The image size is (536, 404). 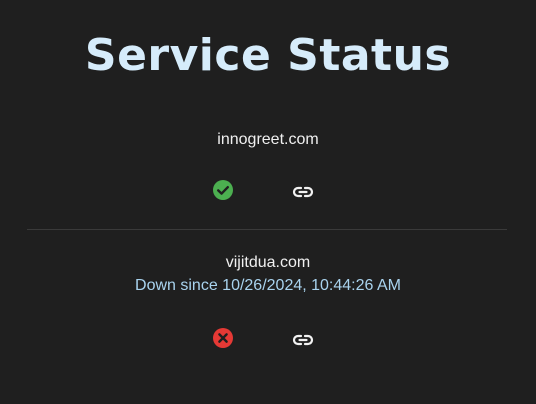 What do you see at coordinates (268, 262) in the screenshot?
I see `service-domain: vijitdua.com` at bounding box center [268, 262].